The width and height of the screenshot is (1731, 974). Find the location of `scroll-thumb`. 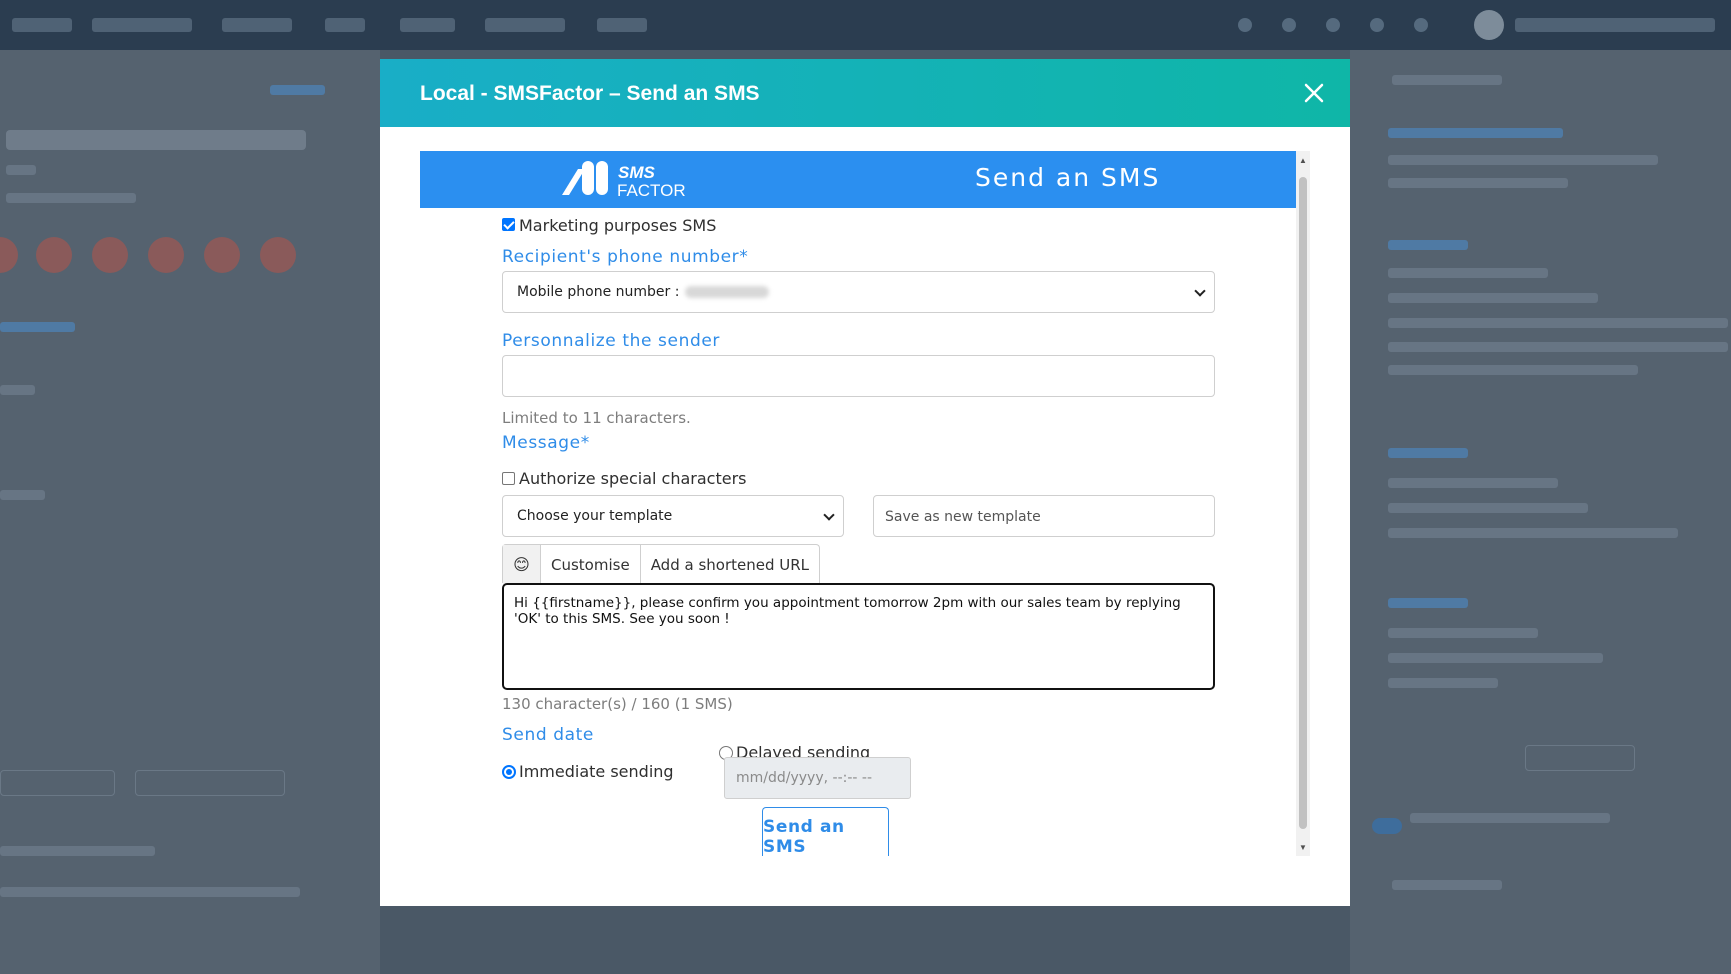

scroll-thumb is located at coordinates (1303, 503).